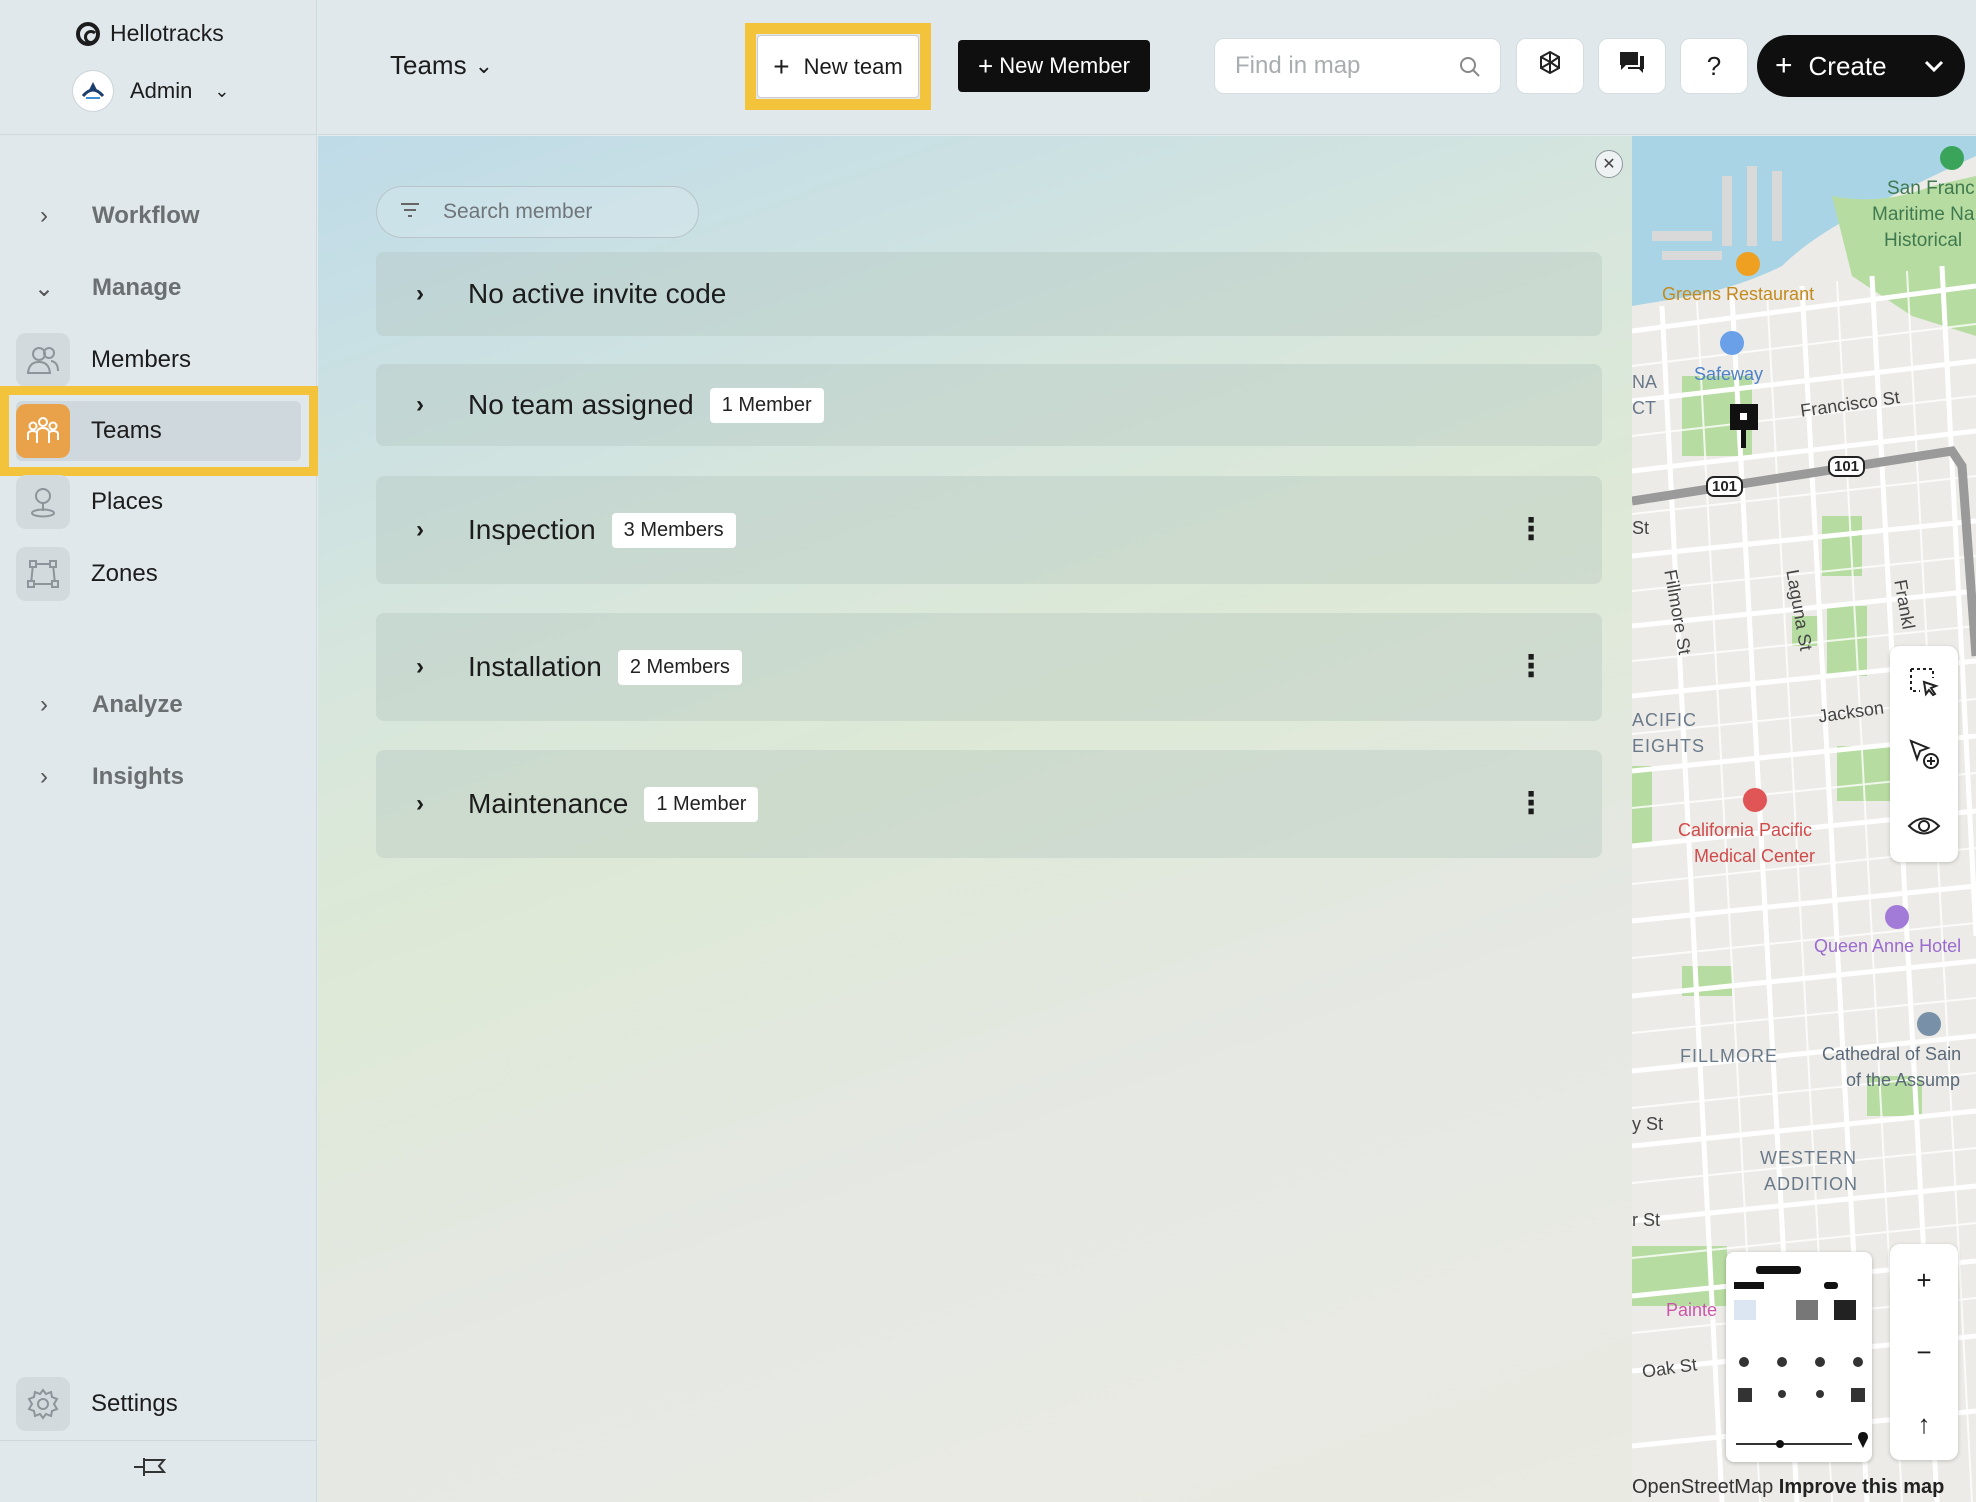 The image size is (1976, 1502). Describe the element at coordinates (1632, 66) in the screenshot. I see `chat-button` at that location.